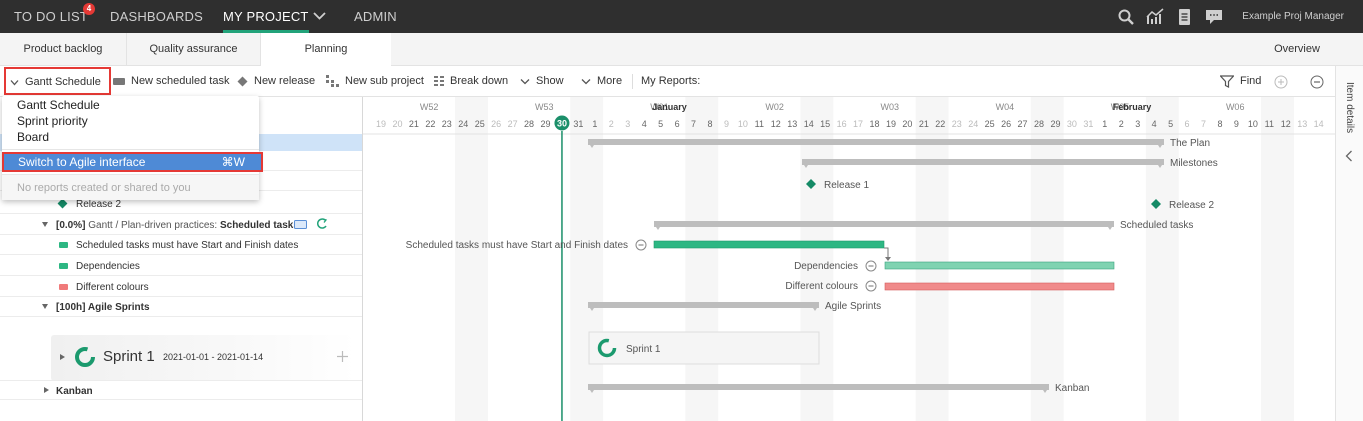  What do you see at coordinates (542, 81) in the screenshot?
I see `show-menu: Show` at bounding box center [542, 81].